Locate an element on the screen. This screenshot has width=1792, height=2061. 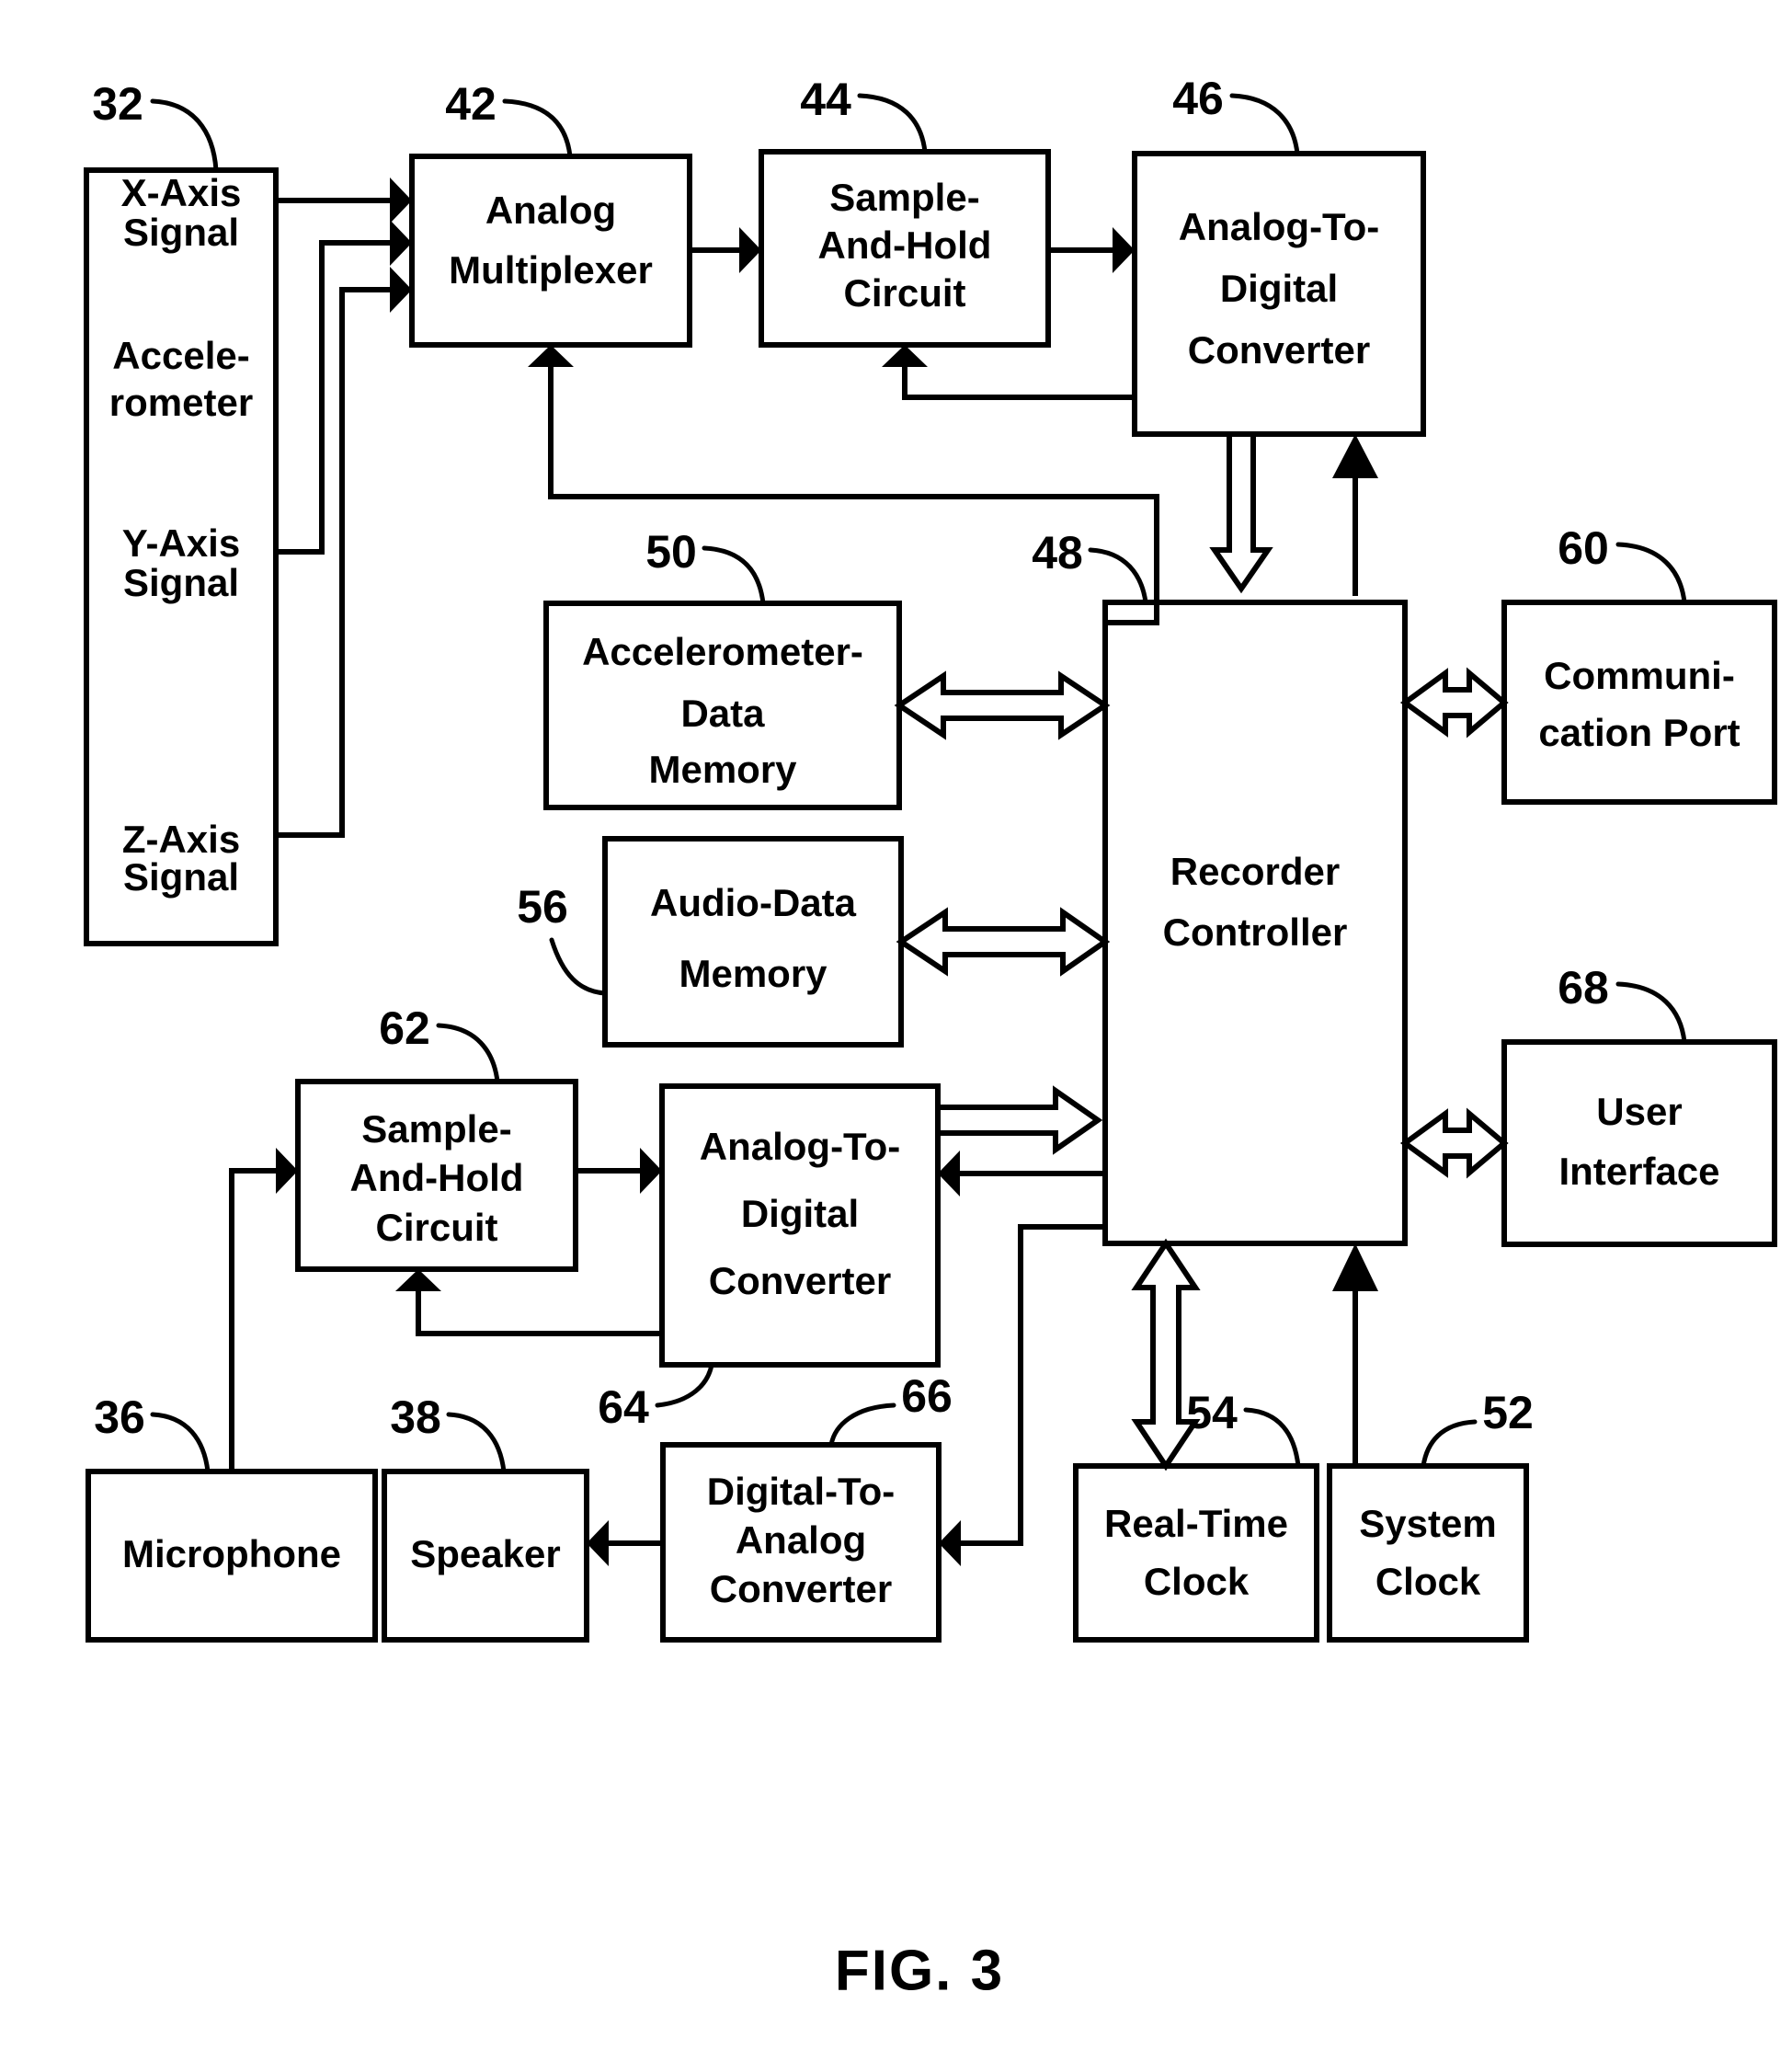
adc-accel-line1: Analog-To- is located at coordinates (1279, 226).